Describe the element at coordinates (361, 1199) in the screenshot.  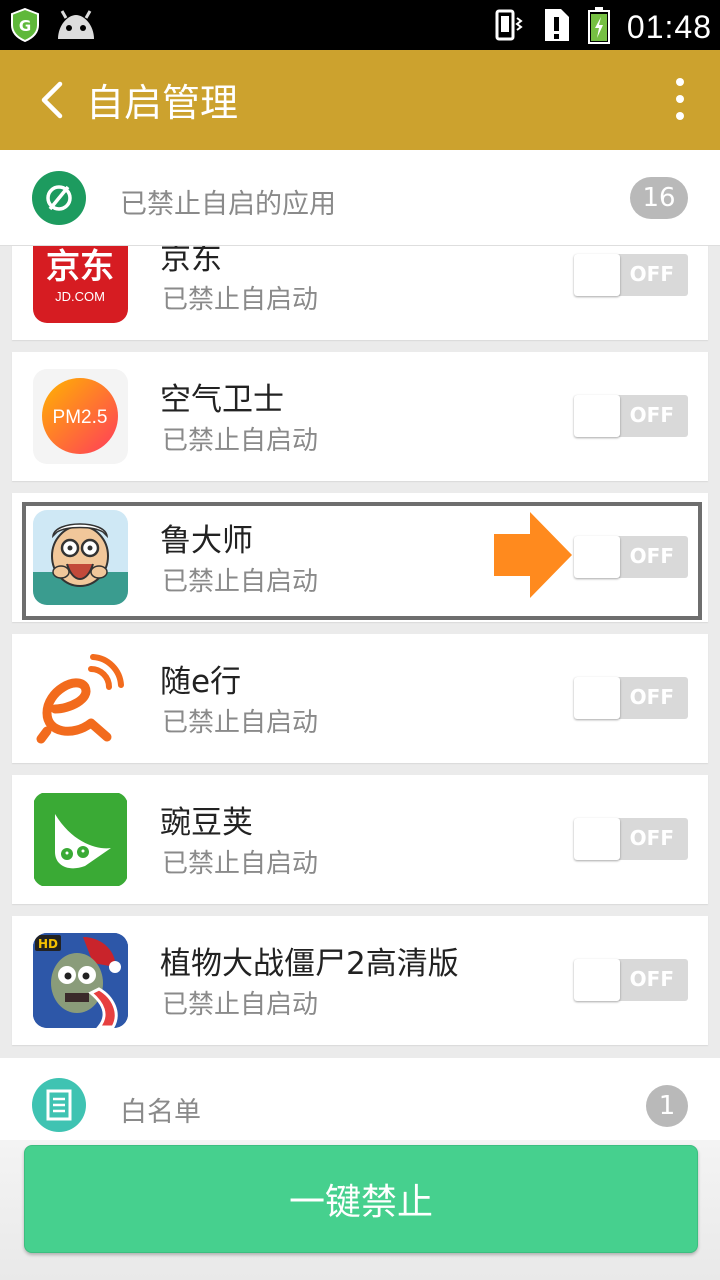
I see `block-all-button: 一键禁止` at that location.